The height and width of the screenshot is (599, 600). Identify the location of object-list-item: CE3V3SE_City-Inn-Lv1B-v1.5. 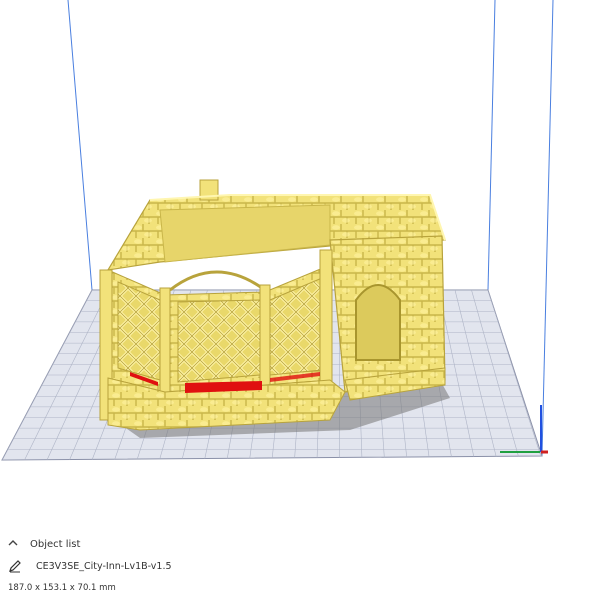
(90, 566).